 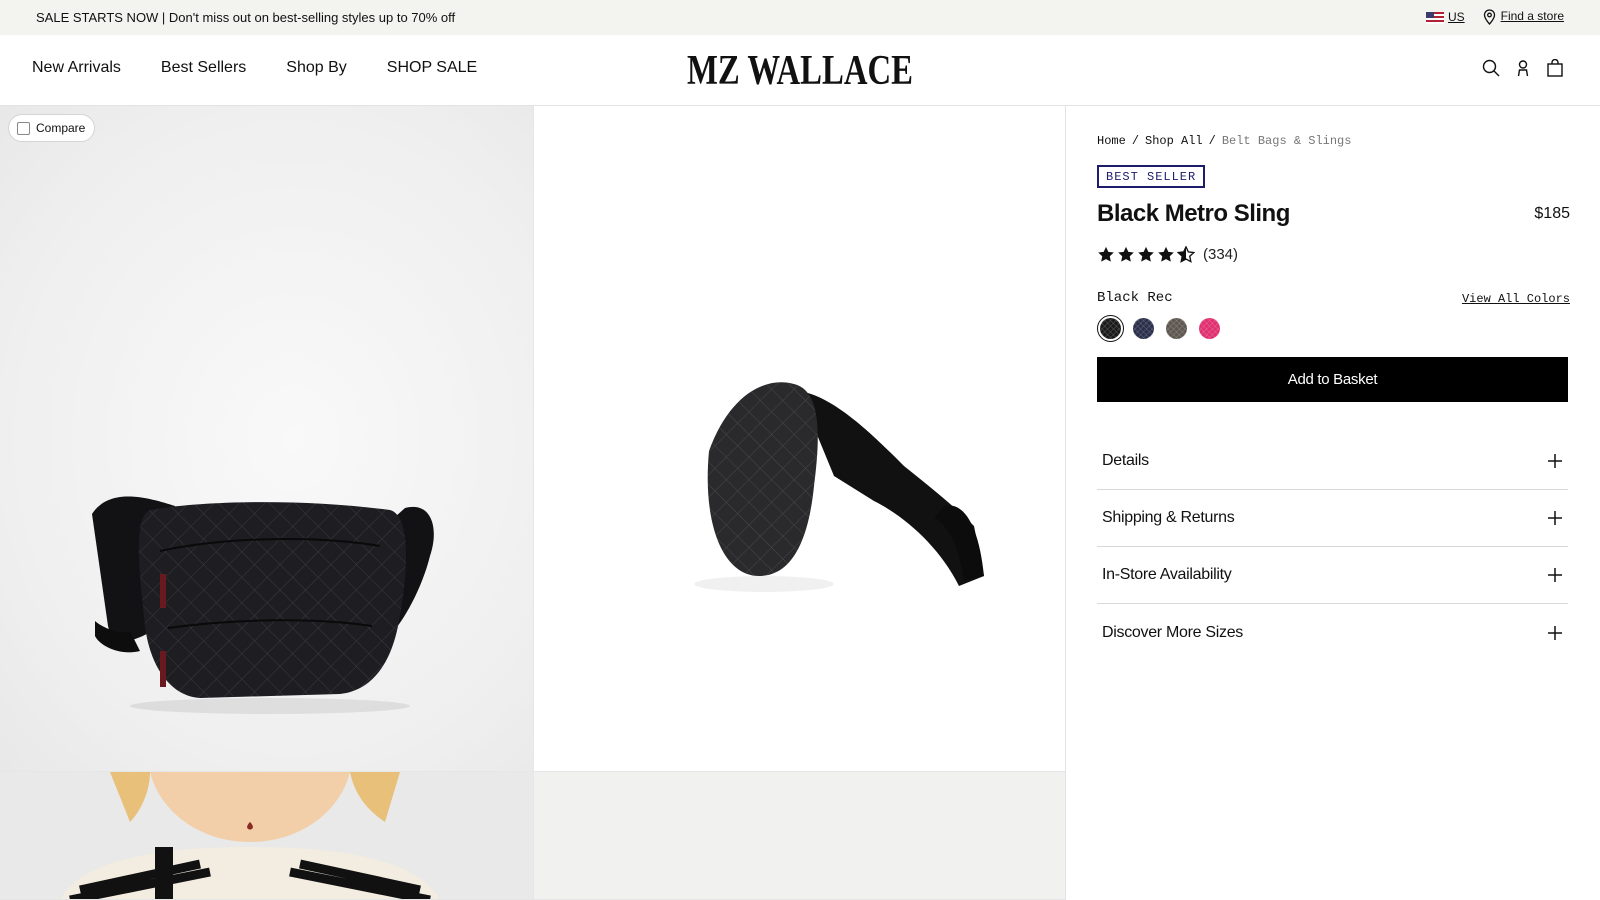 I want to click on basket-icon, so click(x=1555, y=68).